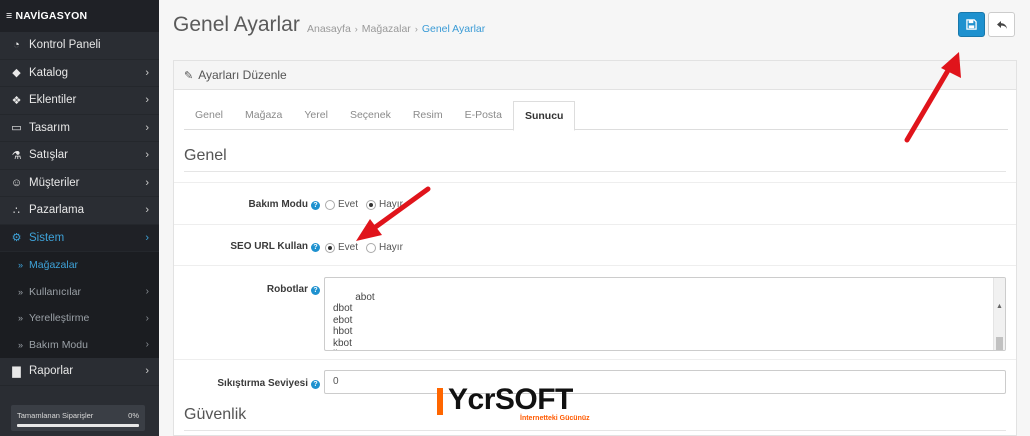 This screenshot has width=1030, height=436. I want to click on sidebar-item-marketing: ∴ Pazarlama ›, so click(79, 211).